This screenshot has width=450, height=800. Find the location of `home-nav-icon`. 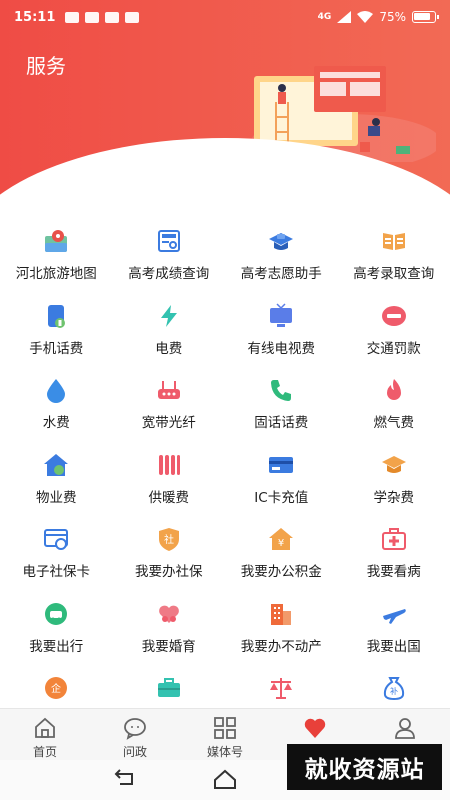

home-nav-icon is located at coordinates (225, 779).